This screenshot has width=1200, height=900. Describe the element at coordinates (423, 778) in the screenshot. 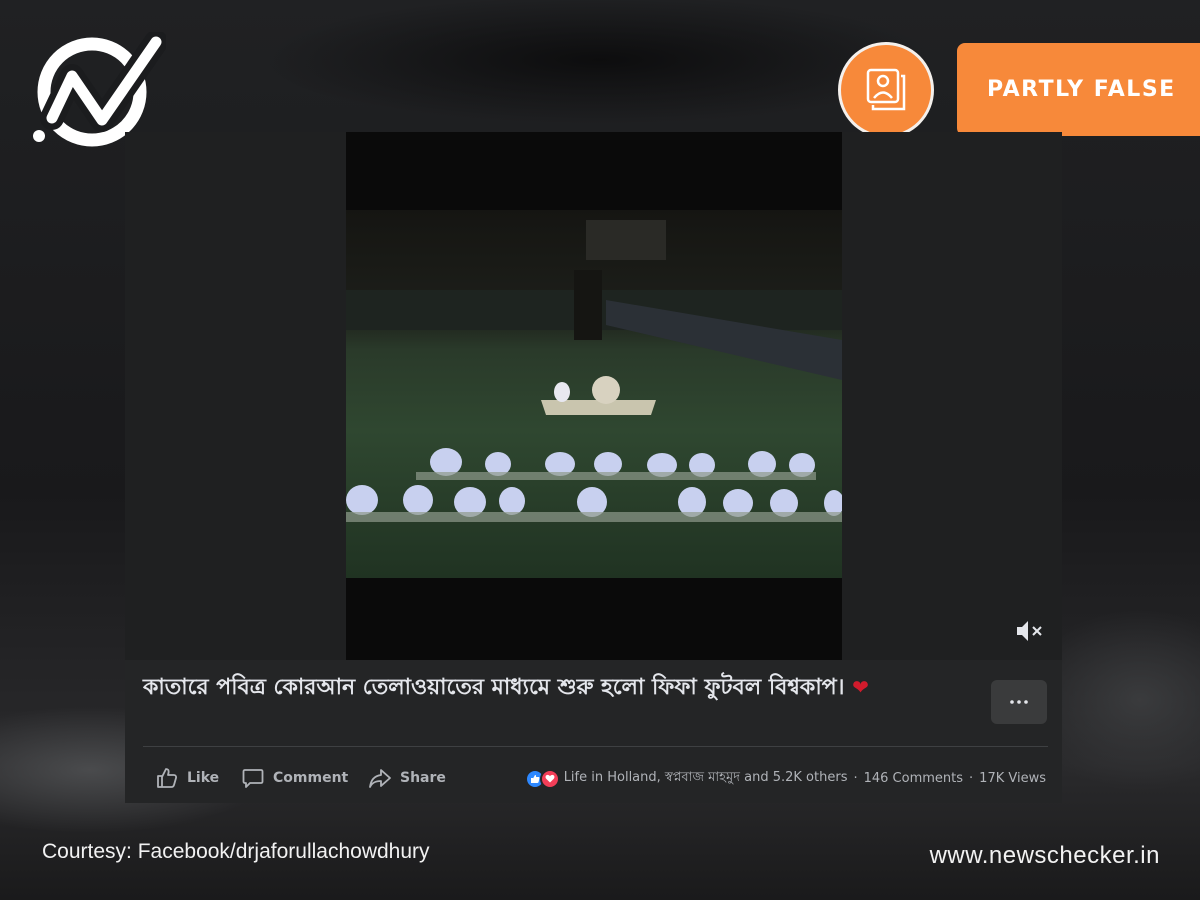

I see `share-label: Share` at that location.